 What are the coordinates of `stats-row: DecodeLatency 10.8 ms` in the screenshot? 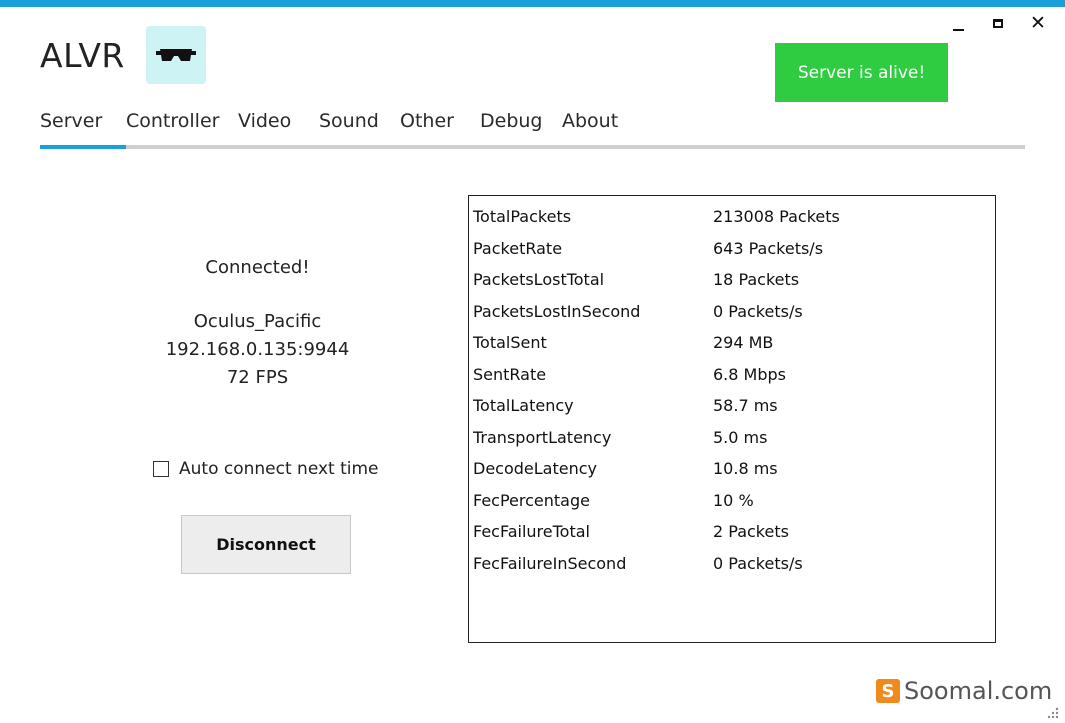 It's located at (723, 469).